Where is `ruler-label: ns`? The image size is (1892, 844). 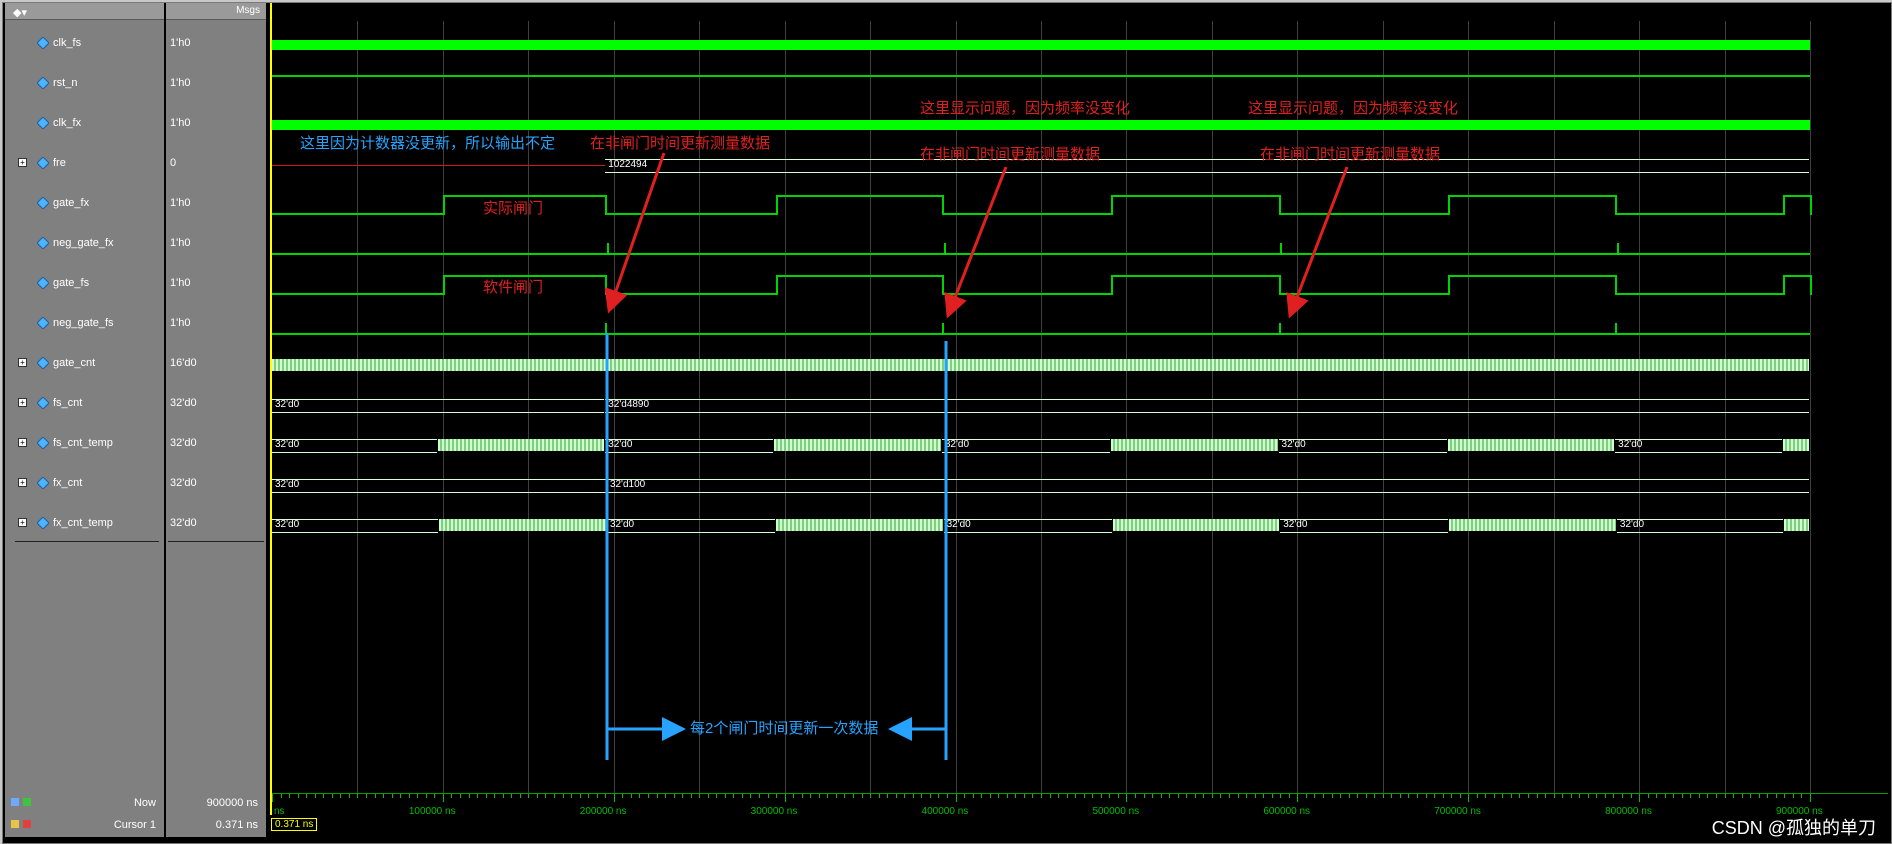 ruler-label: ns is located at coordinates (279, 811).